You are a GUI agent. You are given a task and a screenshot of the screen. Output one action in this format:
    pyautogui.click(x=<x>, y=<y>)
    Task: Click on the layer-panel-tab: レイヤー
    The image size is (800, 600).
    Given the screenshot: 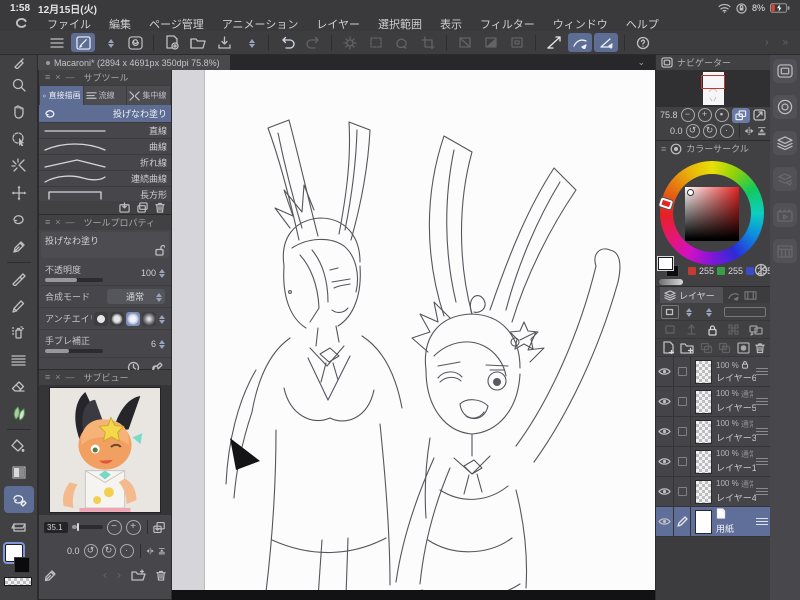 What is the action you would take?
    pyautogui.click(x=691, y=295)
    